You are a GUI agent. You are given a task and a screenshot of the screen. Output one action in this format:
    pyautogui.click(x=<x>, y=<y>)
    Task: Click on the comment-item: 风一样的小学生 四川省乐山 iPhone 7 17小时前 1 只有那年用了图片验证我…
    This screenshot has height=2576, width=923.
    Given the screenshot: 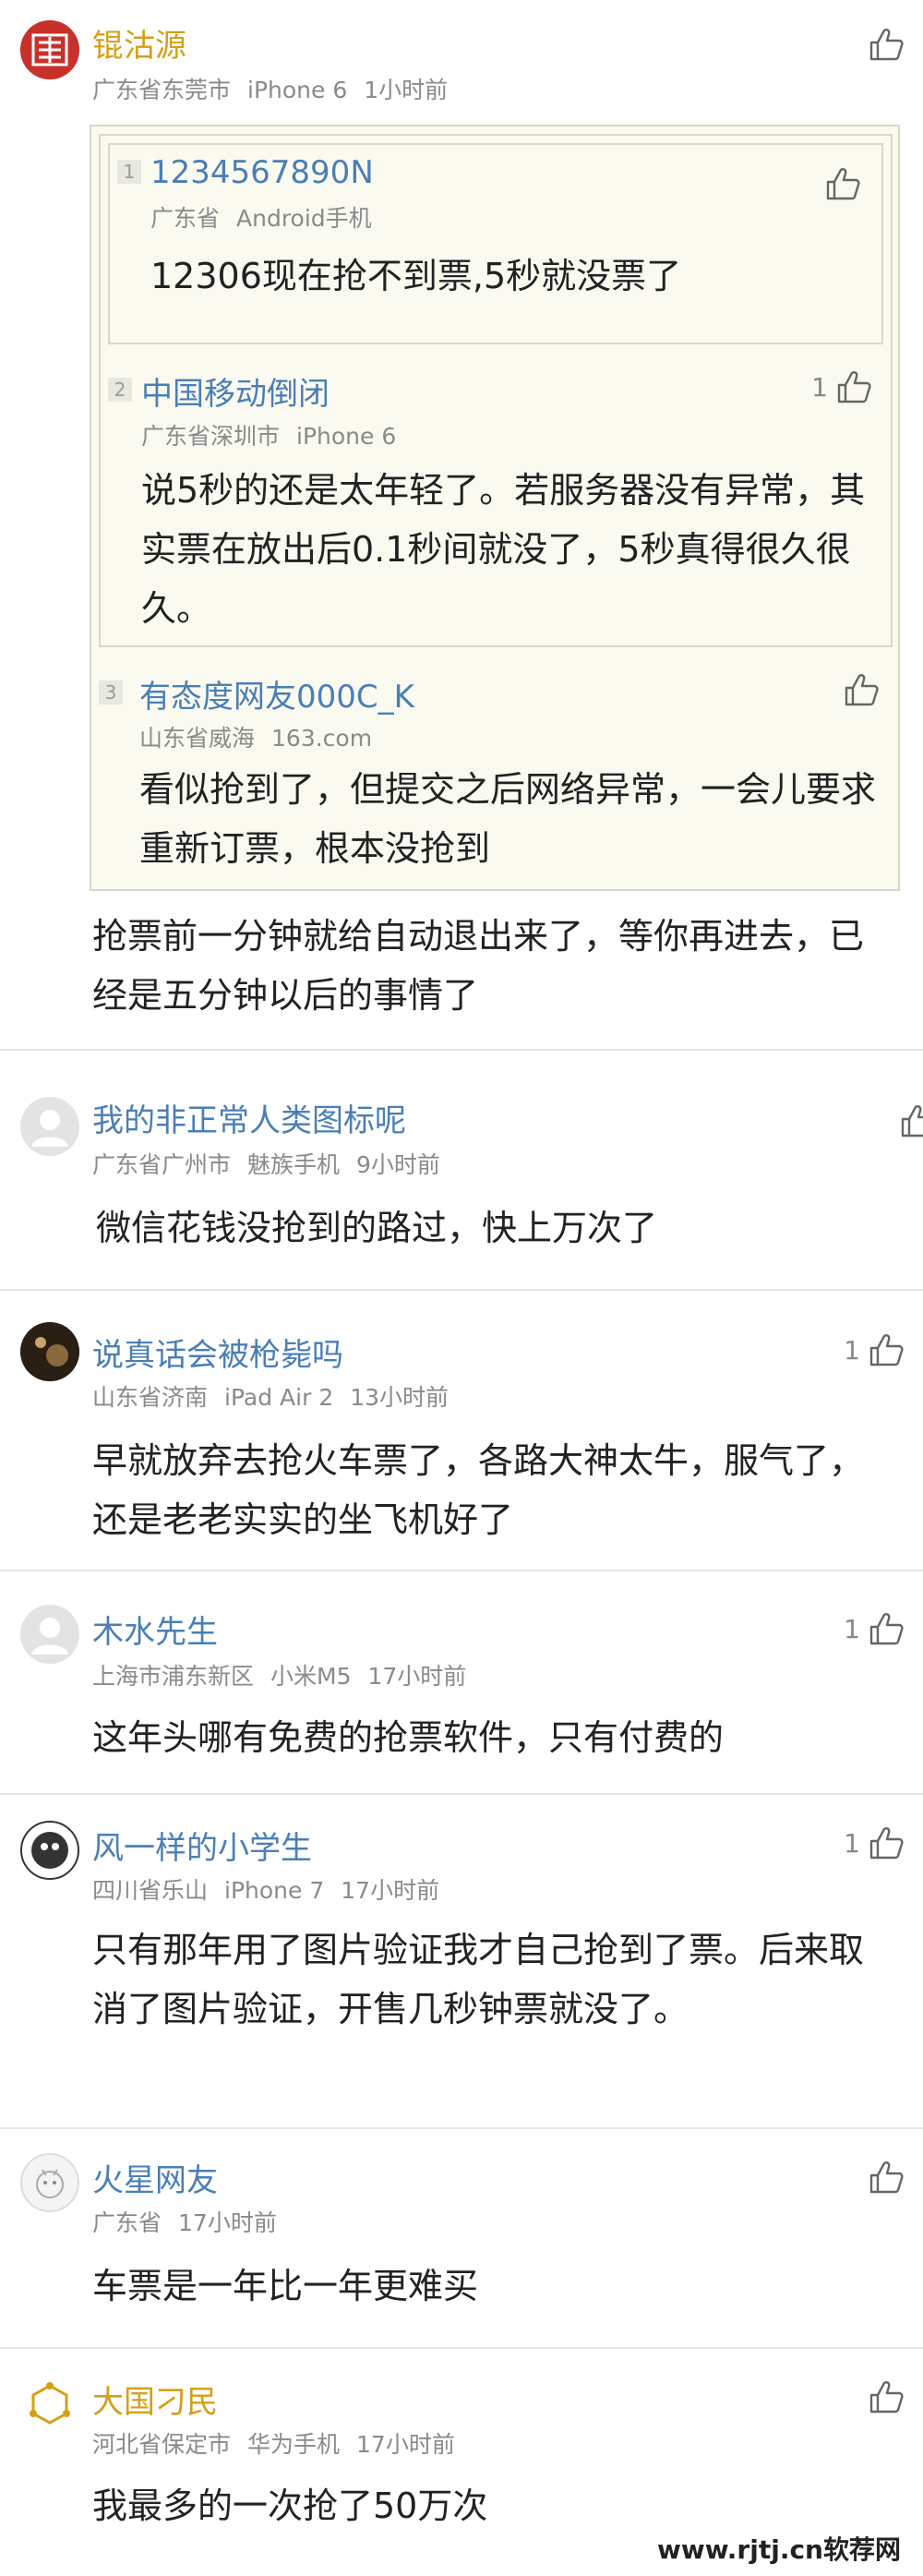 What is the action you would take?
    pyautogui.click(x=461, y=1963)
    